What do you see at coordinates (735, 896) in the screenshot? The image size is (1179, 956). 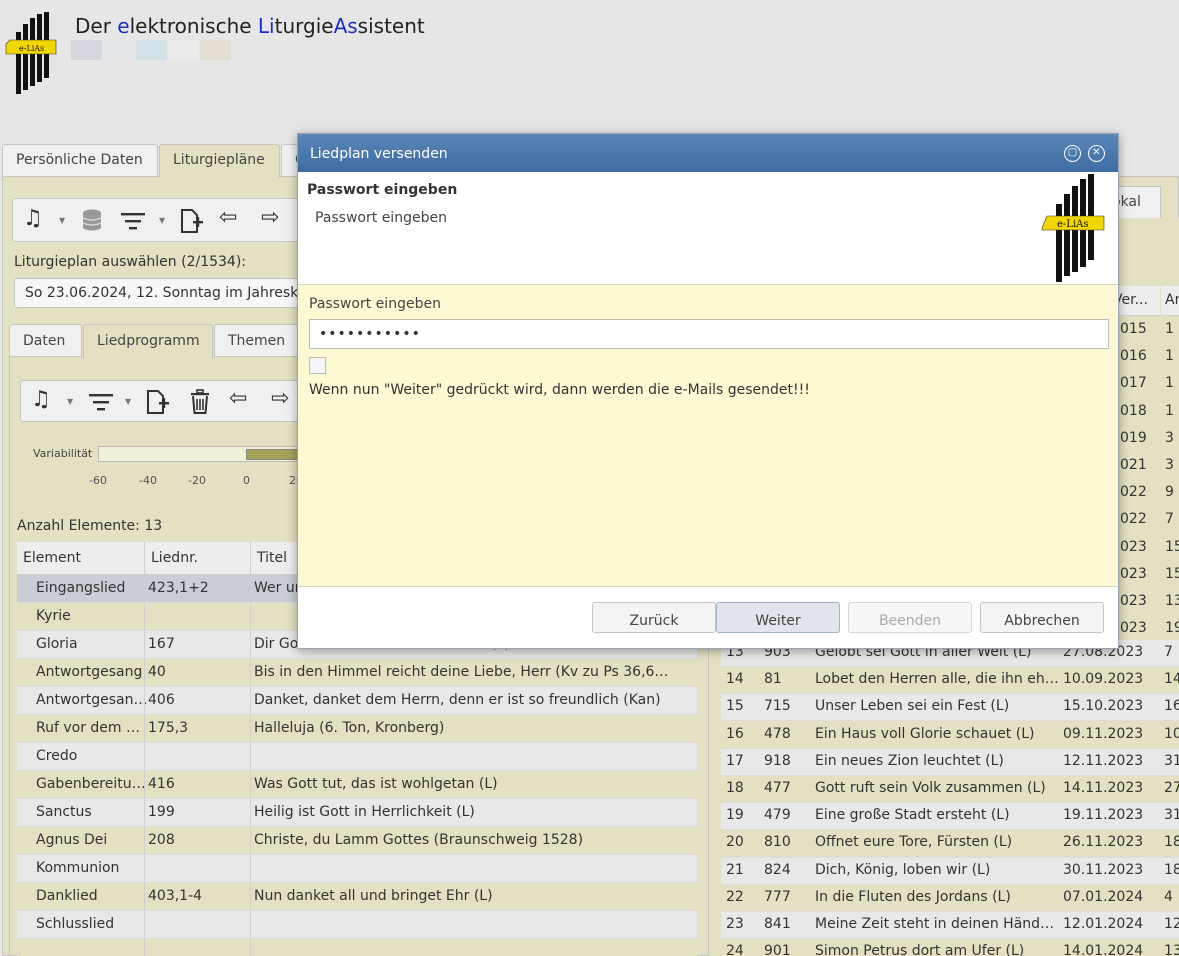 I see `cell-nr: 22` at bounding box center [735, 896].